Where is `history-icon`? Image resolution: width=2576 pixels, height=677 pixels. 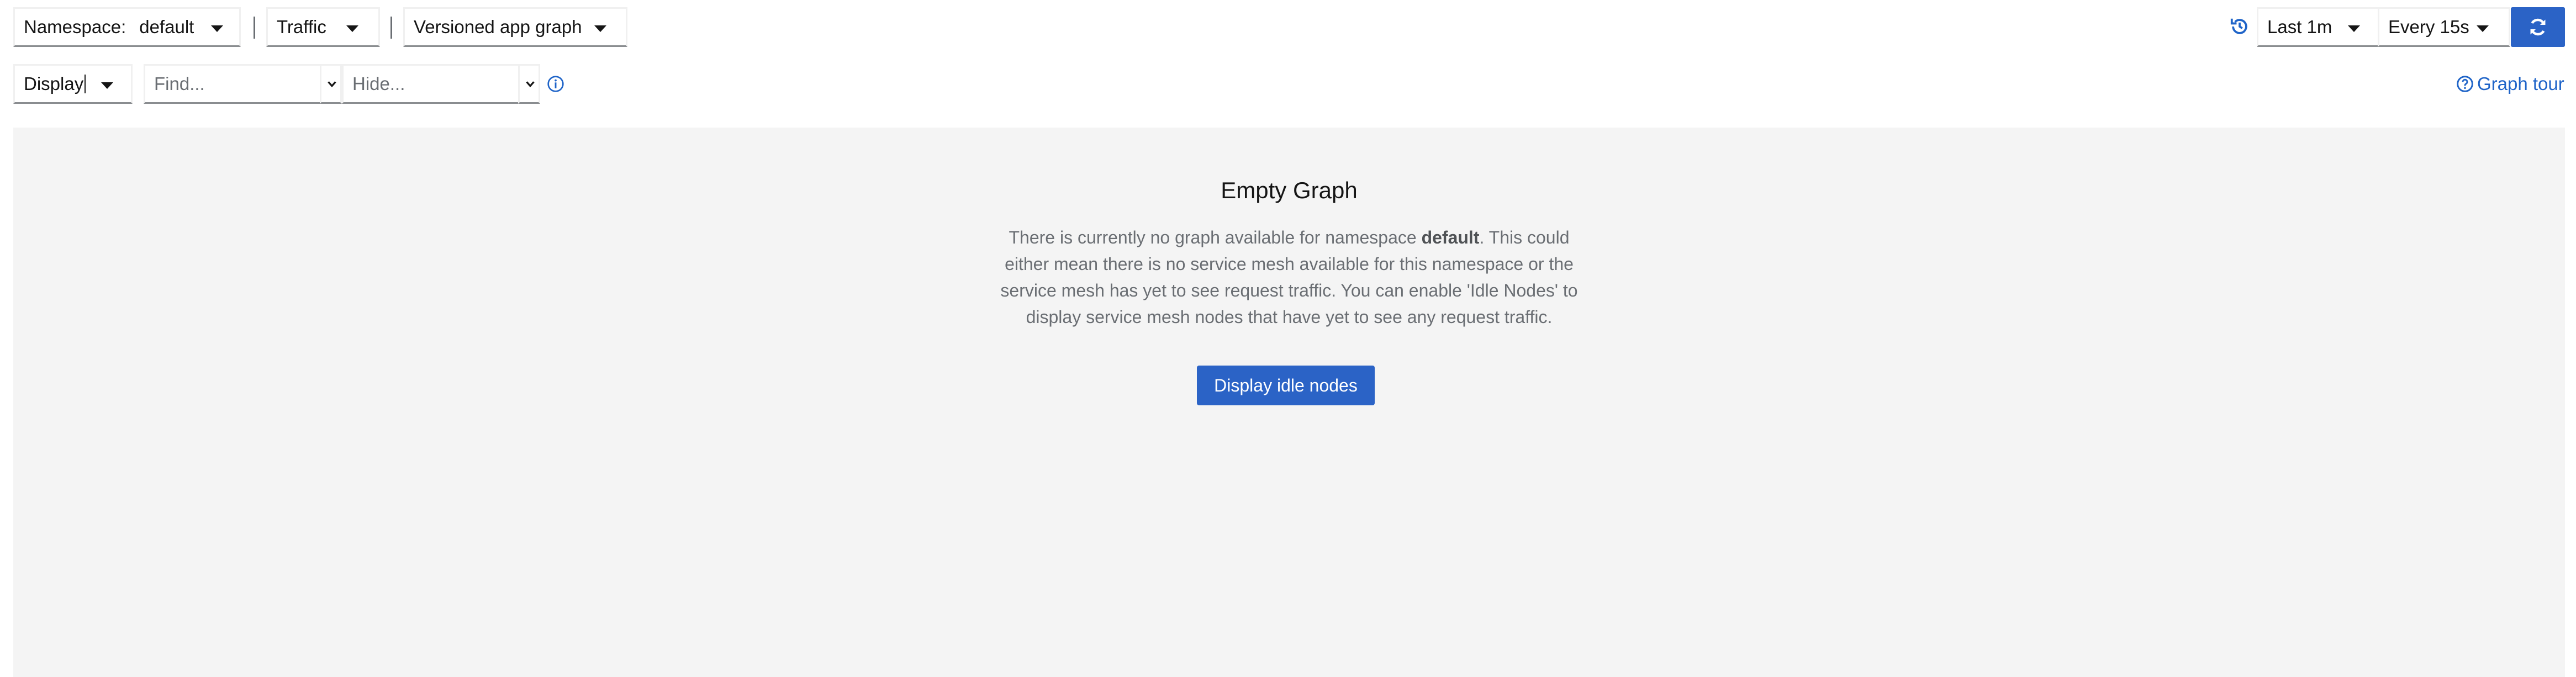 history-icon is located at coordinates (2239, 28).